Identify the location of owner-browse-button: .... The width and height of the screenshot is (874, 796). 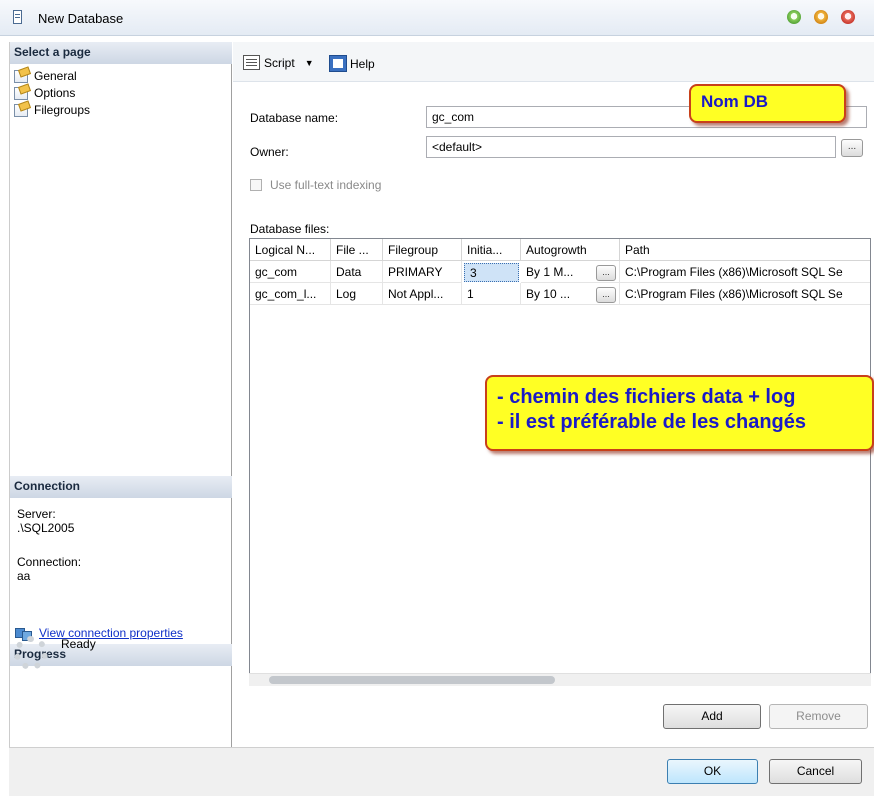
(852, 148).